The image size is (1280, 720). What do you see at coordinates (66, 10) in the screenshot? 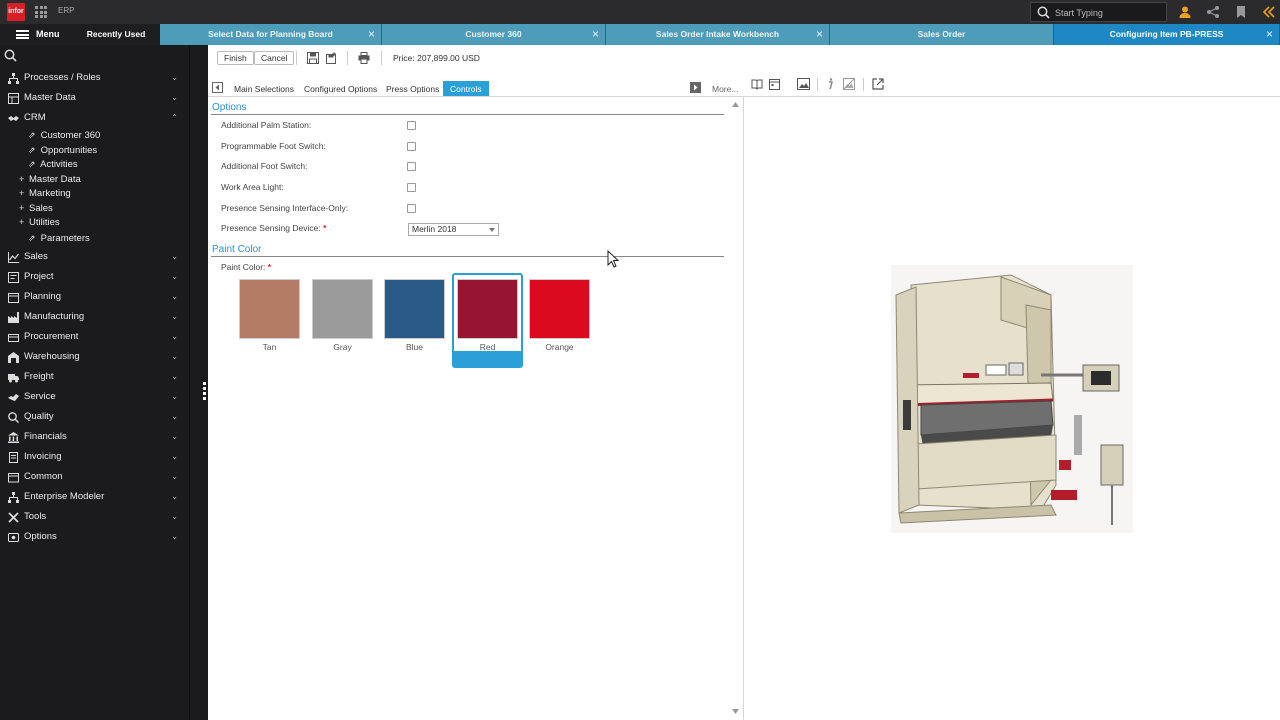
I see `app-name: ERP` at bounding box center [66, 10].